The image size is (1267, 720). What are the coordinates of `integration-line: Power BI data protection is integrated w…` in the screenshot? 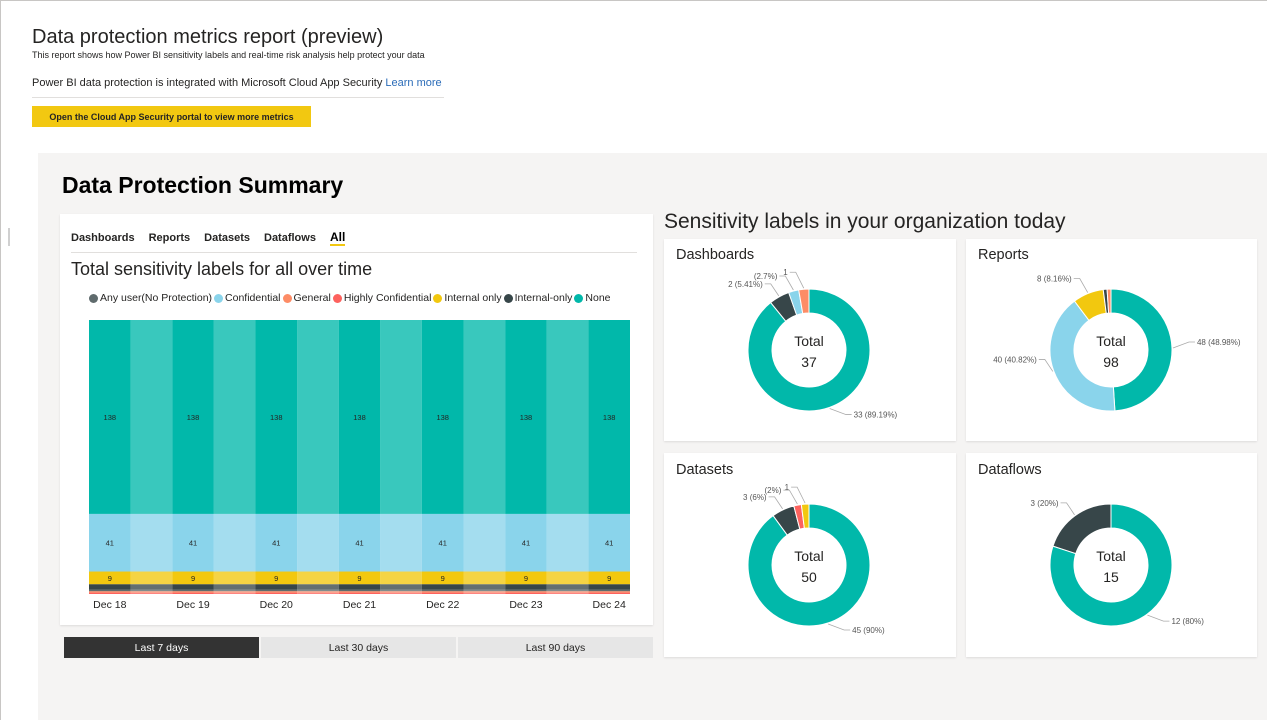 It's located at (237, 83).